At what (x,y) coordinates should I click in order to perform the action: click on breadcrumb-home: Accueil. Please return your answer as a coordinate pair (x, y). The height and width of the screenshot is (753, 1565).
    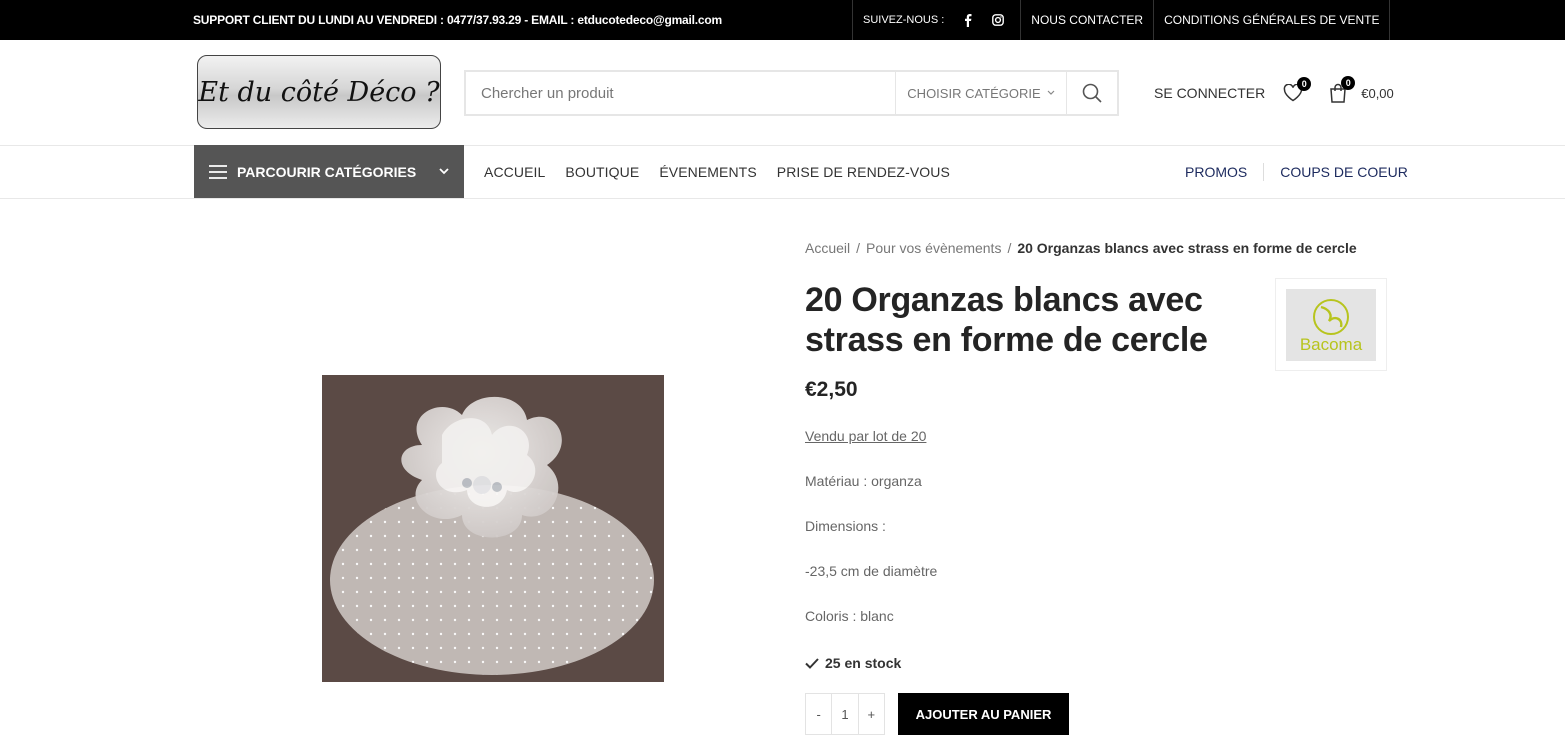
    Looking at the image, I should click on (827, 248).